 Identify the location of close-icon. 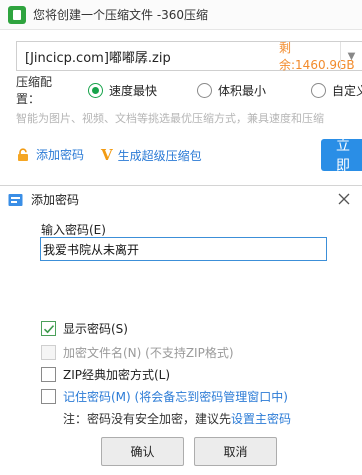
(344, 199).